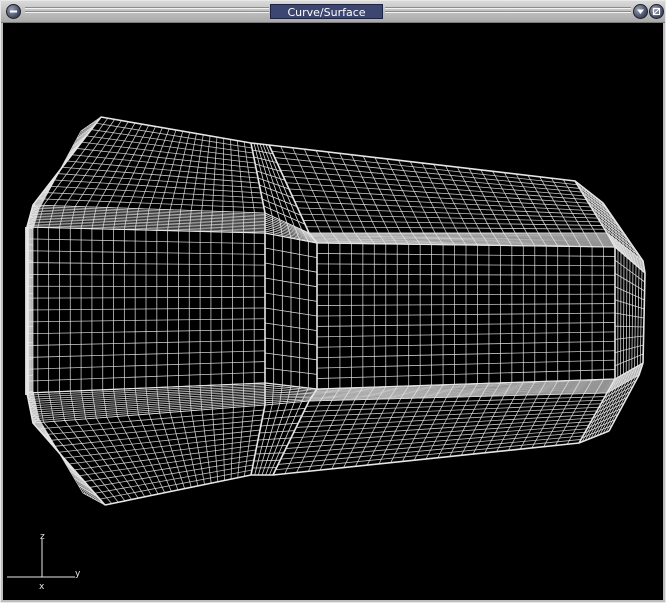  I want to click on window-restore-button, so click(656, 11).